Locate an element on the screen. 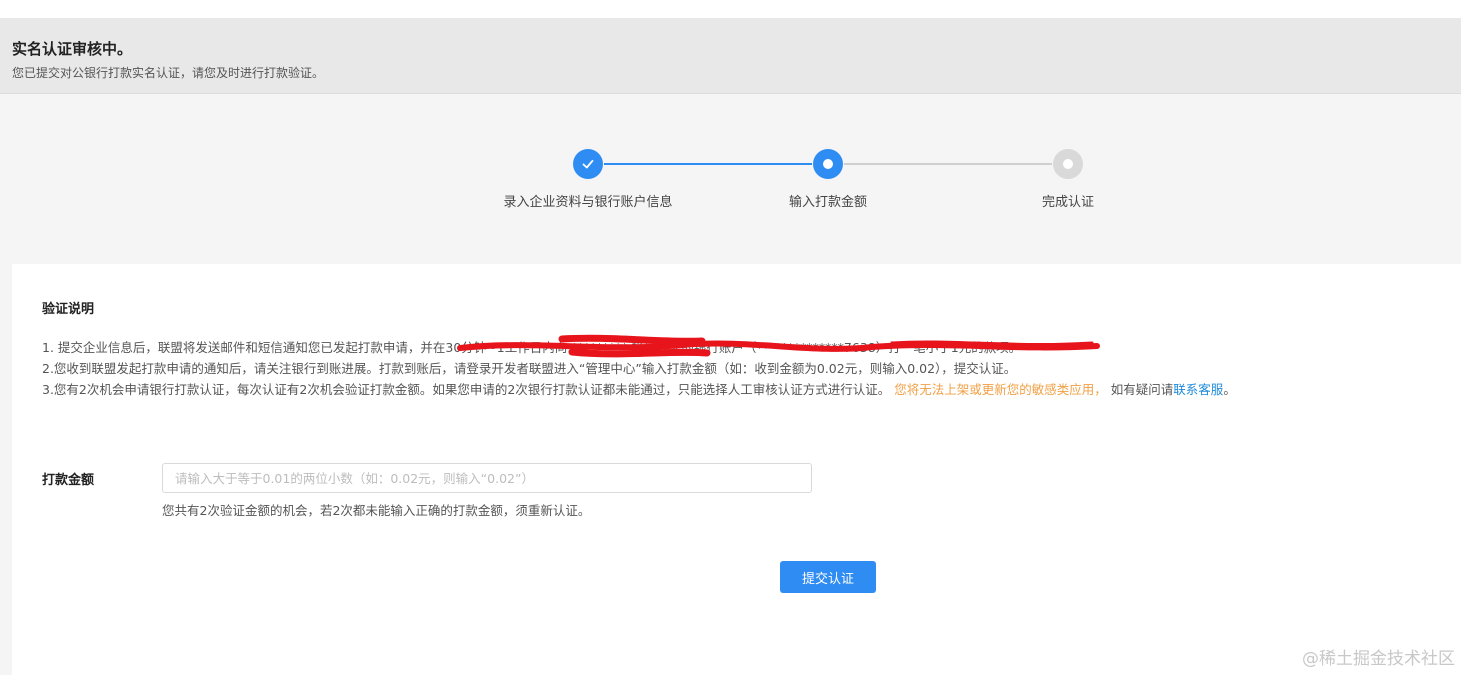 This screenshot has height=675, width=1461. step-1-indicator is located at coordinates (588, 164).